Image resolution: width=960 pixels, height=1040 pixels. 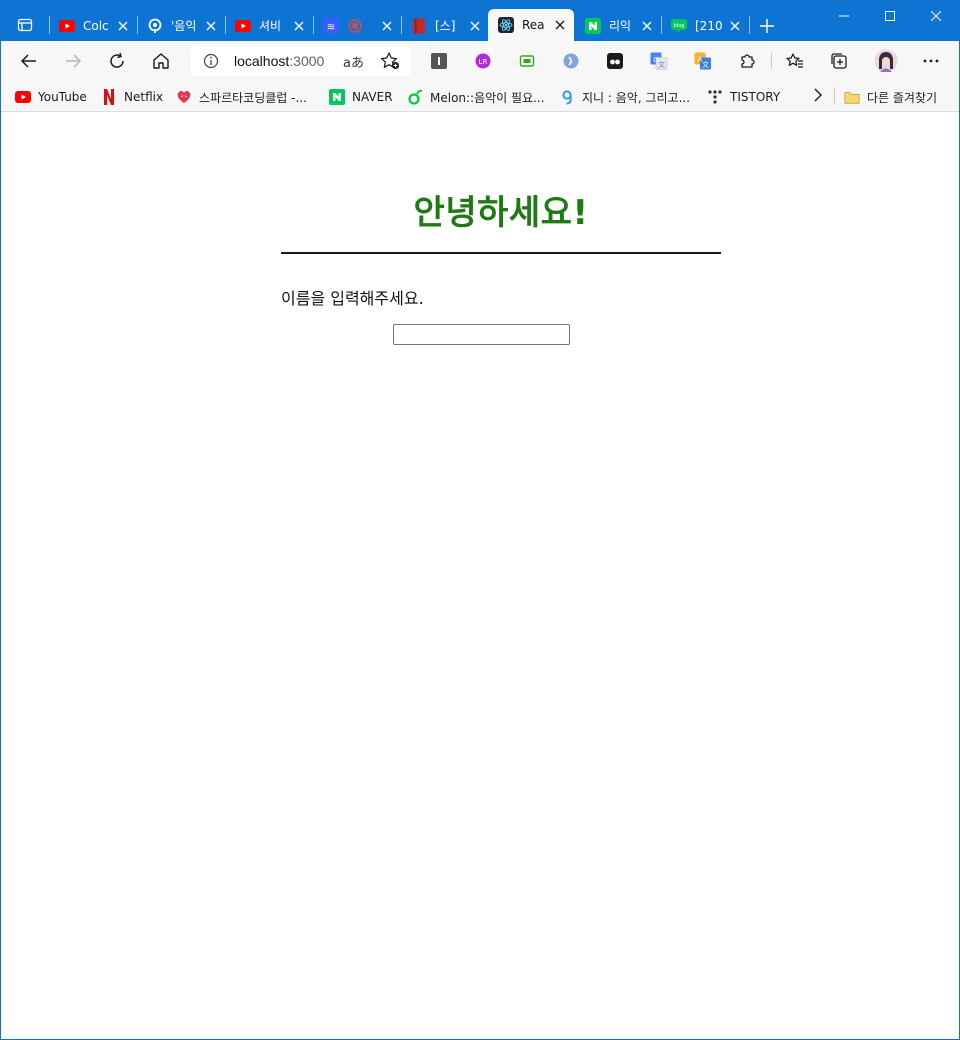 I want to click on tab-6: 리익, so click(x=618, y=25).